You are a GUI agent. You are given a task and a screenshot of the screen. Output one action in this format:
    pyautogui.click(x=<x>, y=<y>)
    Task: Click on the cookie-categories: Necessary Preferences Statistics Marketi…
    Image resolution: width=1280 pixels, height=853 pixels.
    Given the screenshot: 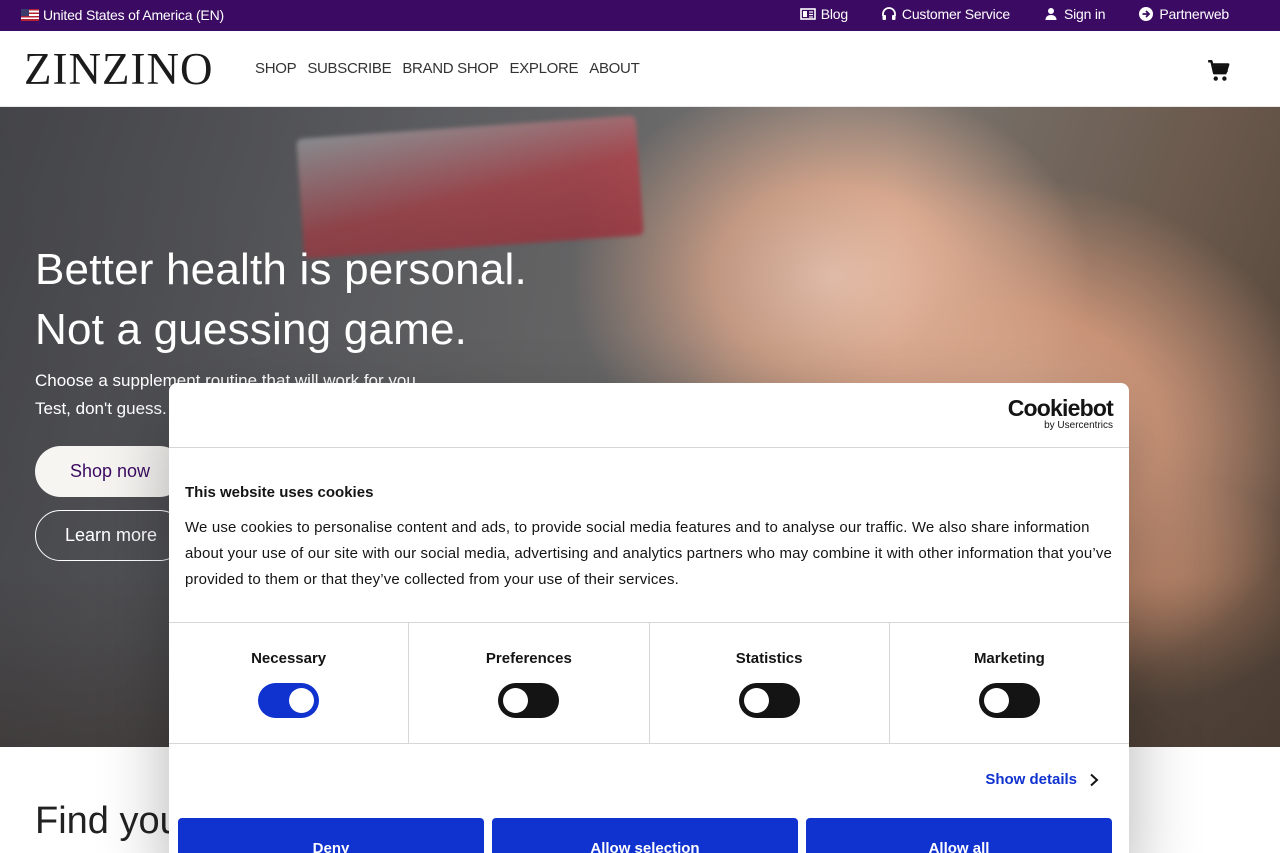 What is the action you would take?
    pyautogui.click(x=649, y=683)
    